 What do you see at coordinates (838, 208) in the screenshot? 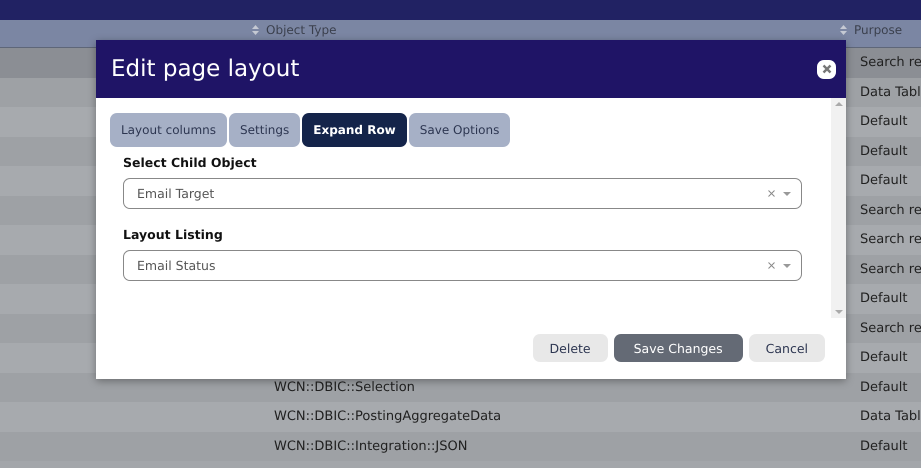
I see `scrollbar` at bounding box center [838, 208].